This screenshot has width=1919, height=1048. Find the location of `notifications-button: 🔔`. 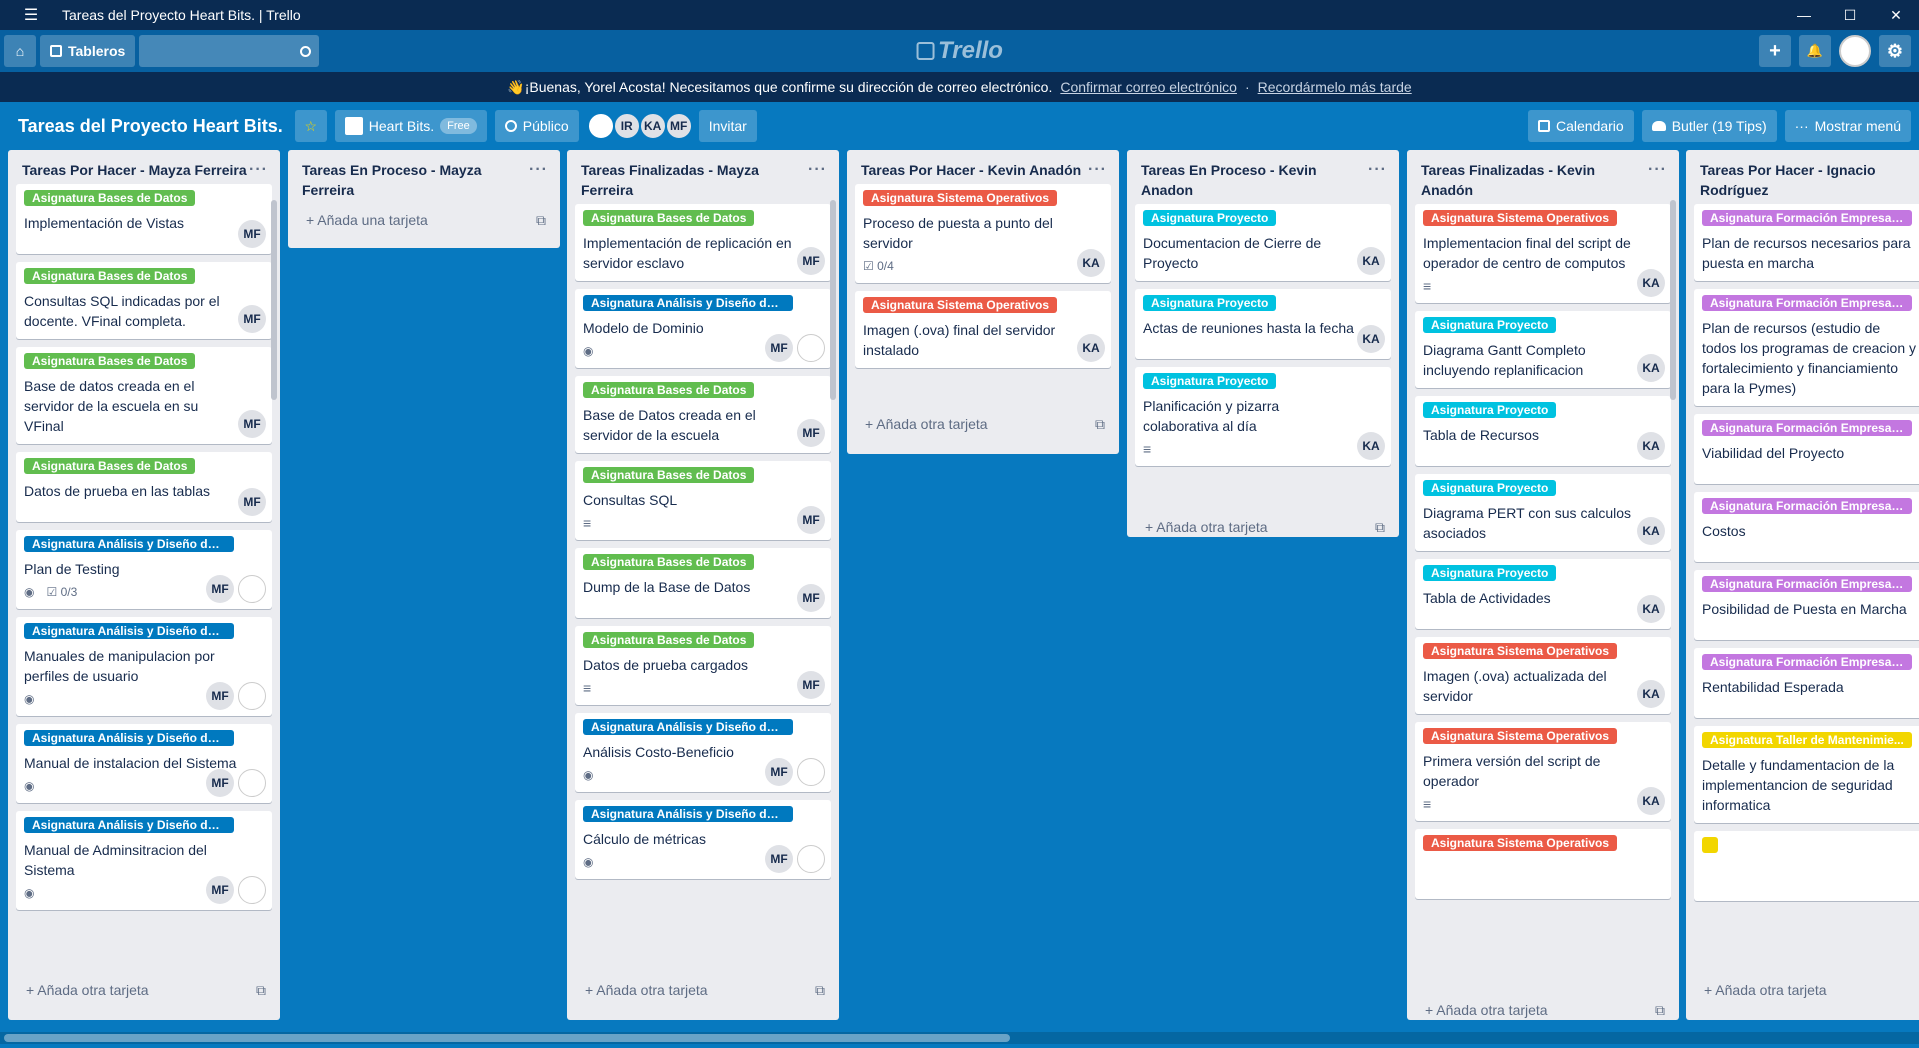

notifications-button: 🔔 is located at coordinates (1815, 51).